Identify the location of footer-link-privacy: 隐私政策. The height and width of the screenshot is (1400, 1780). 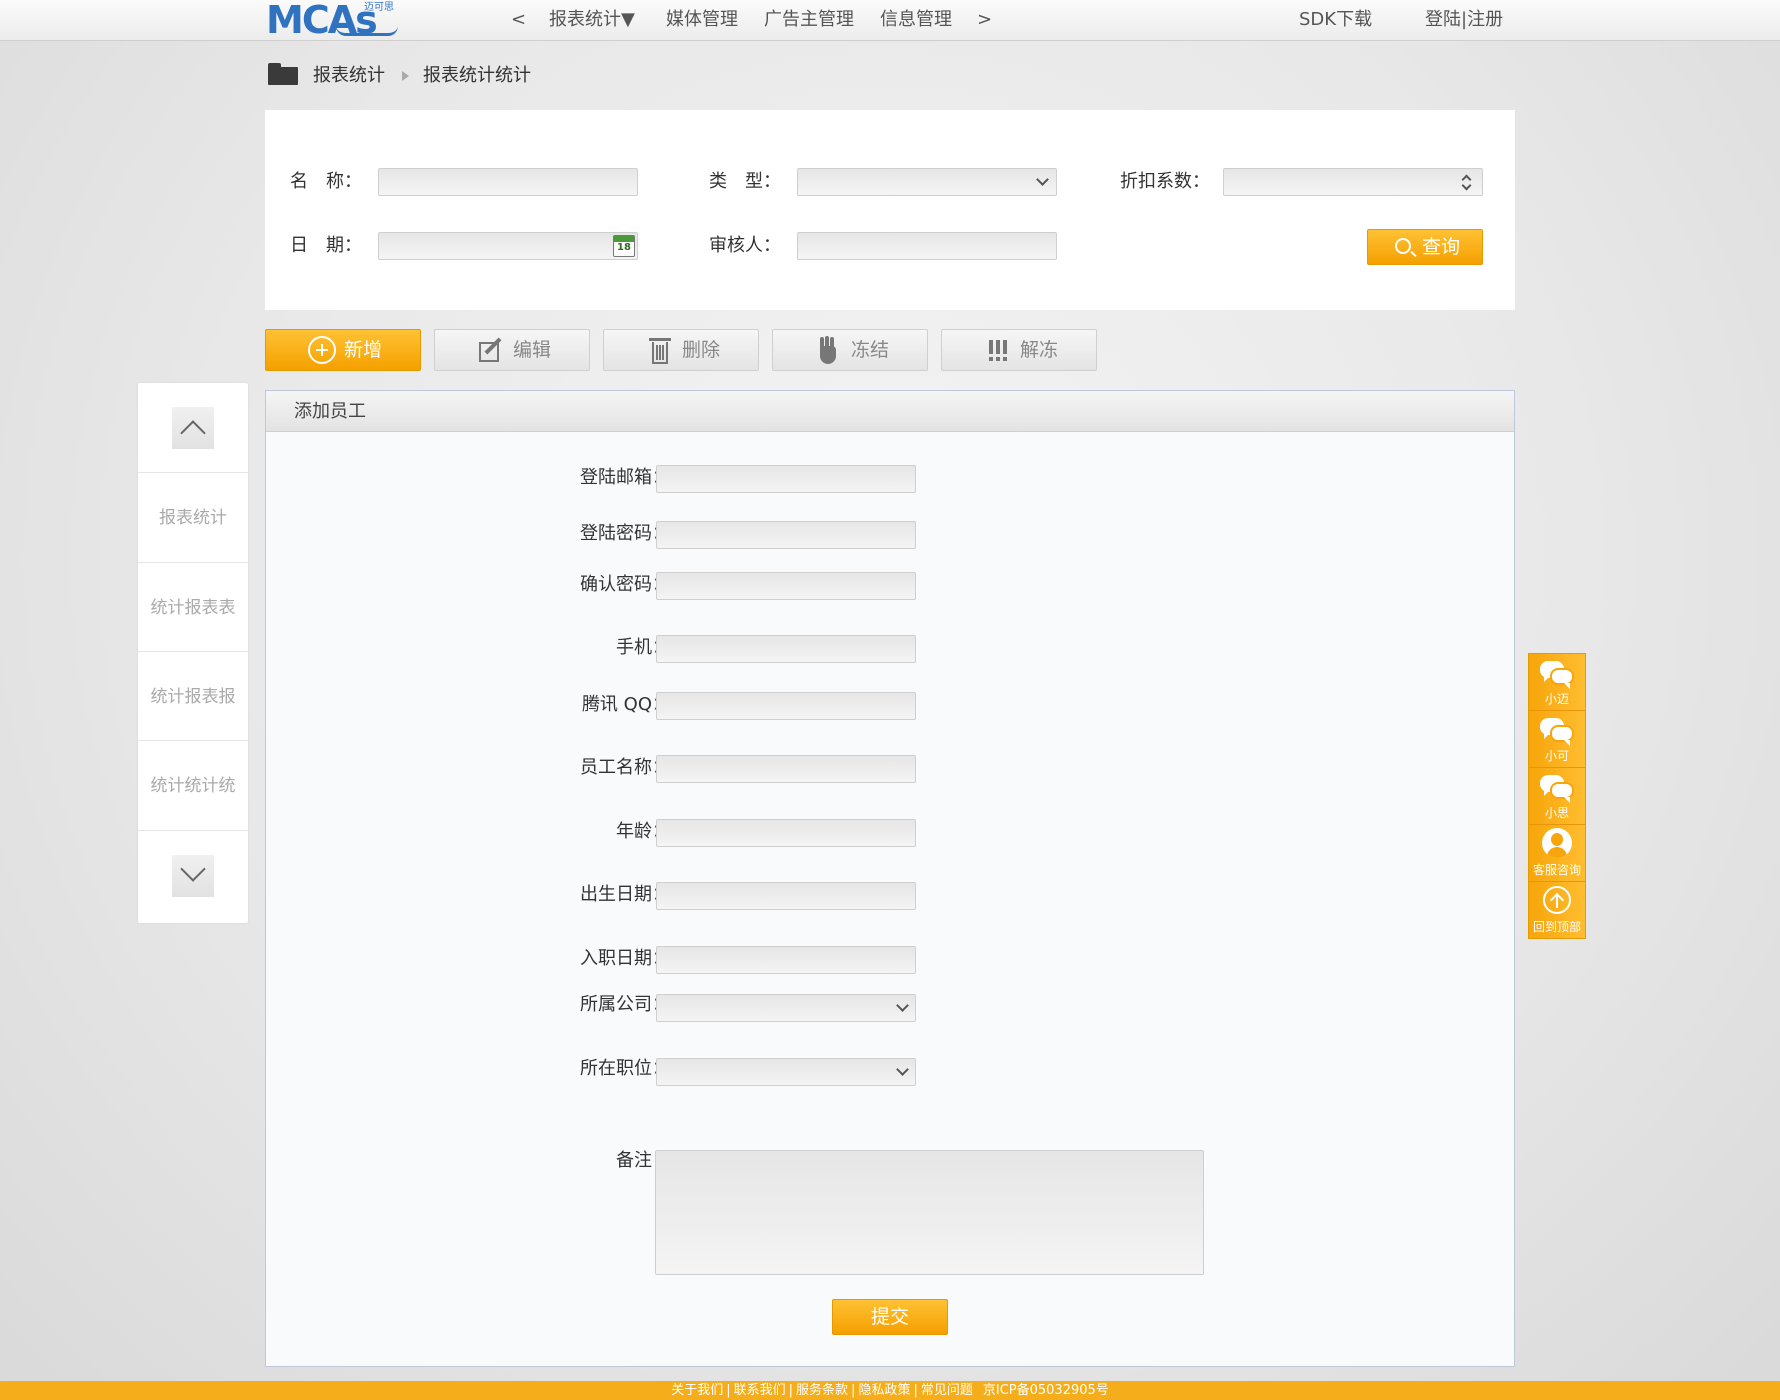
(884, 1390).